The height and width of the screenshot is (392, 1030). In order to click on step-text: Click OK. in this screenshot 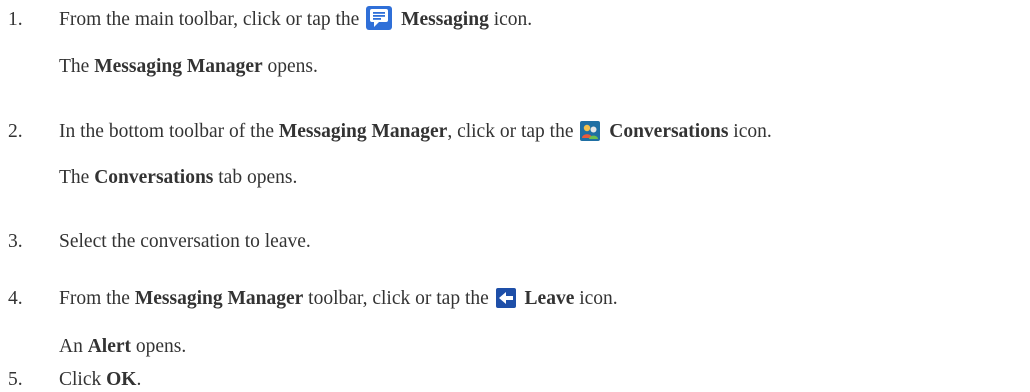, I will do `click(100, 380)`.